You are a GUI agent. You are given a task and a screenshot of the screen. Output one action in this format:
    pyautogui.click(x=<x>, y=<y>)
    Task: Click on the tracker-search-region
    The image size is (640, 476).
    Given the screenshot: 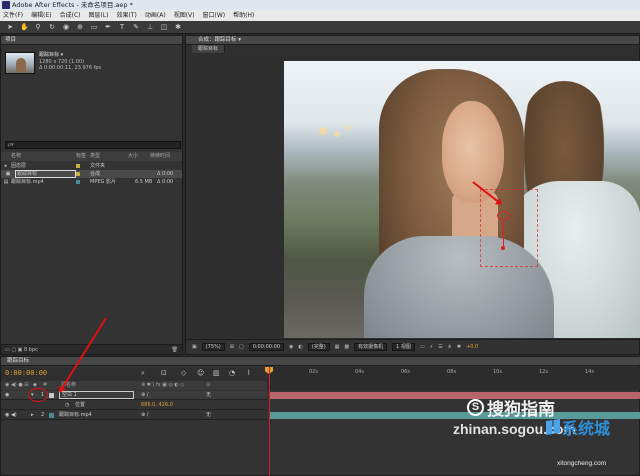 What is the action you would take?
    pyautogui.click(x=509, y=228)
    